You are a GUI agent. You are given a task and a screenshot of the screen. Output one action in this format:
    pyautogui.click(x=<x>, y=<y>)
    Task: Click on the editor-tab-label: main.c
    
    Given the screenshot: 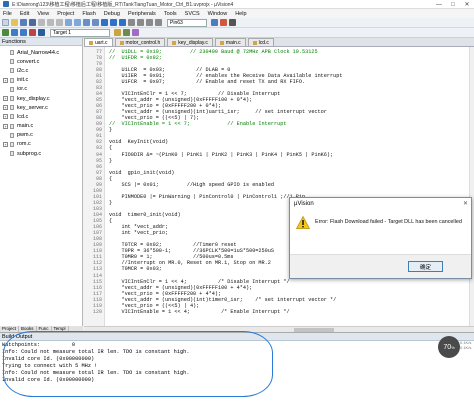 What is the action you would take?
    pyautogui.click(x=233, y=42)
    